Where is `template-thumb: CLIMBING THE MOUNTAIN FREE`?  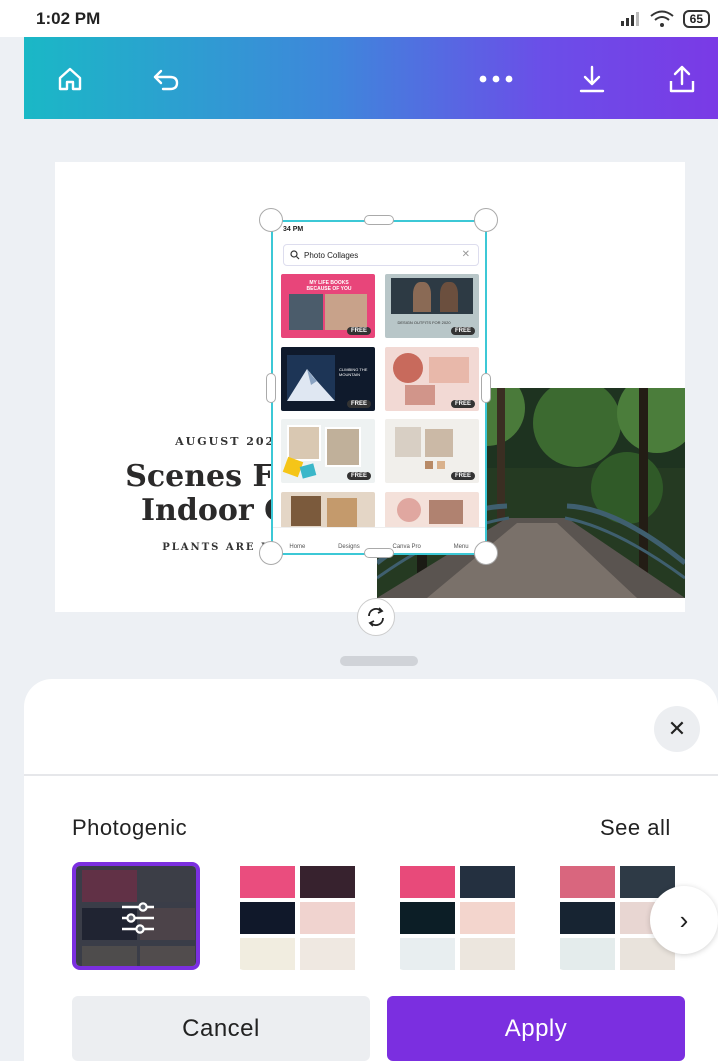 template-thumb: CLIMBING THE MOUNTAIN FREE is located at coordinates (328, 379).